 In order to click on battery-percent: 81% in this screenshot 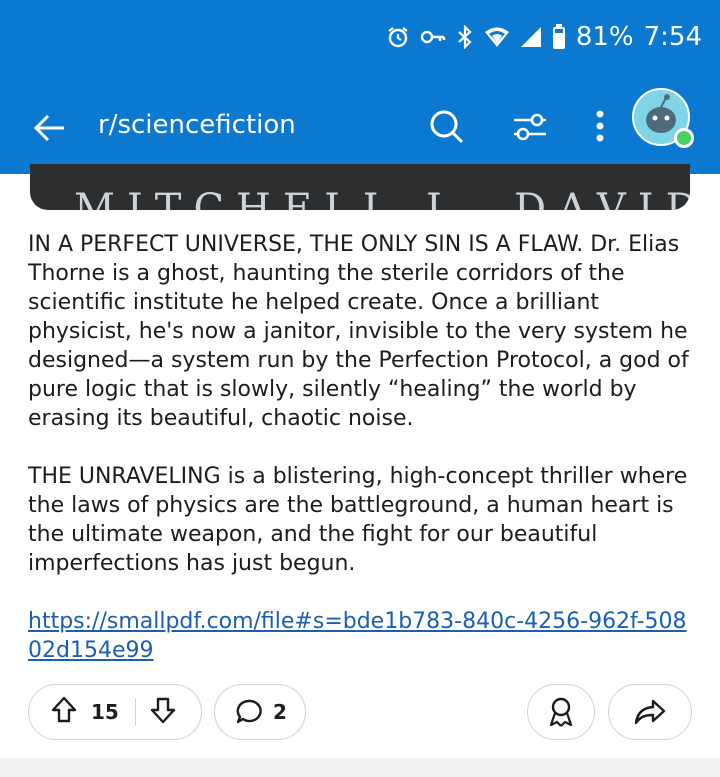, I will do `click(604, 37)`.